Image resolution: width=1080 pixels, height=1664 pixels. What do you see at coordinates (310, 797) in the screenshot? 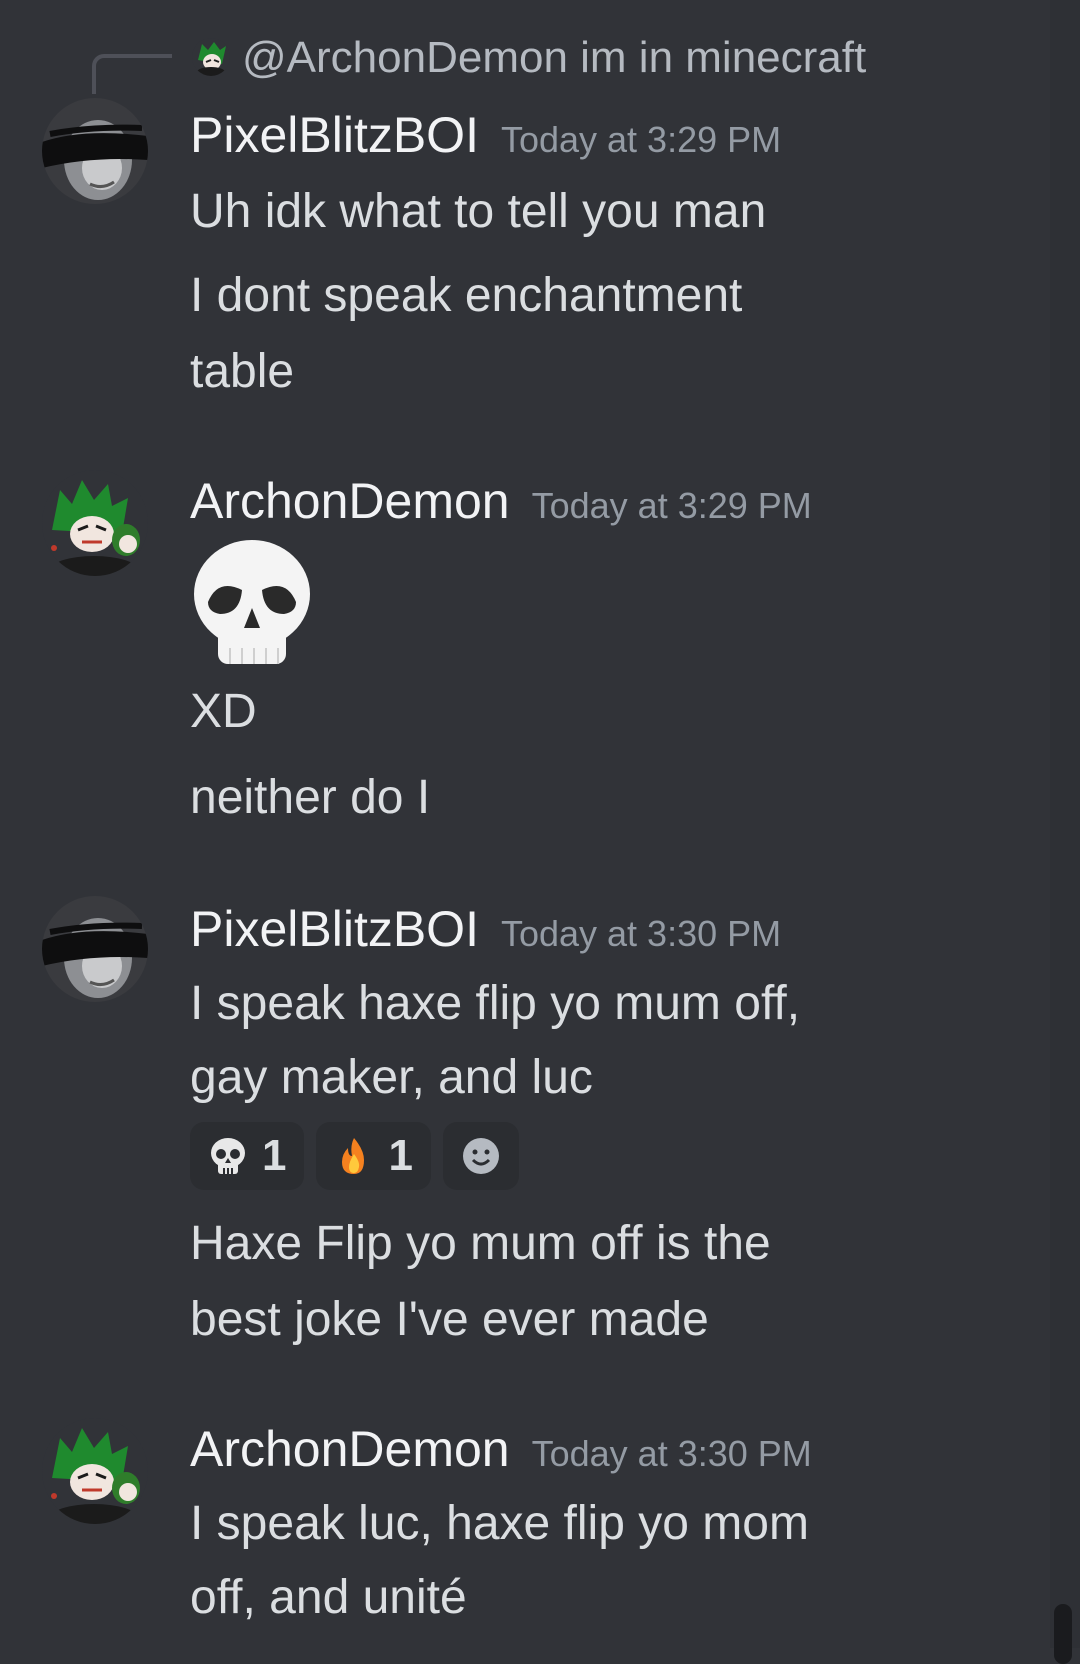
I see `message-text: neither do I` at bounding box center [310, 797].